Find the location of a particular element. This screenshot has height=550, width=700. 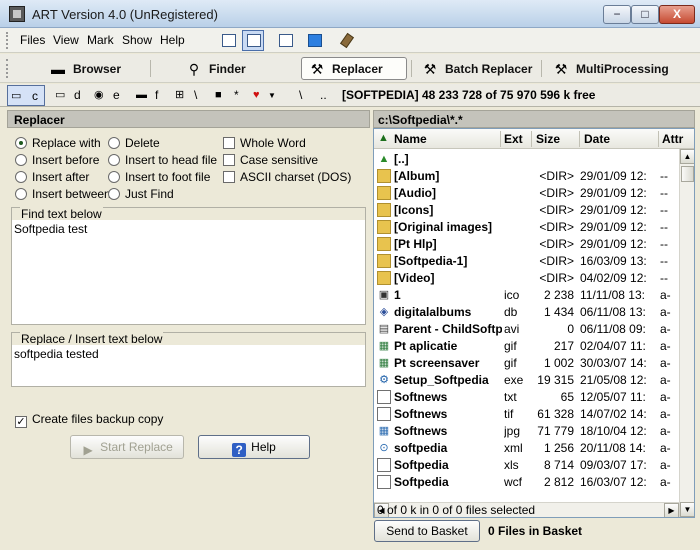

column-ext: Ext is located at coordinates (513, 139).